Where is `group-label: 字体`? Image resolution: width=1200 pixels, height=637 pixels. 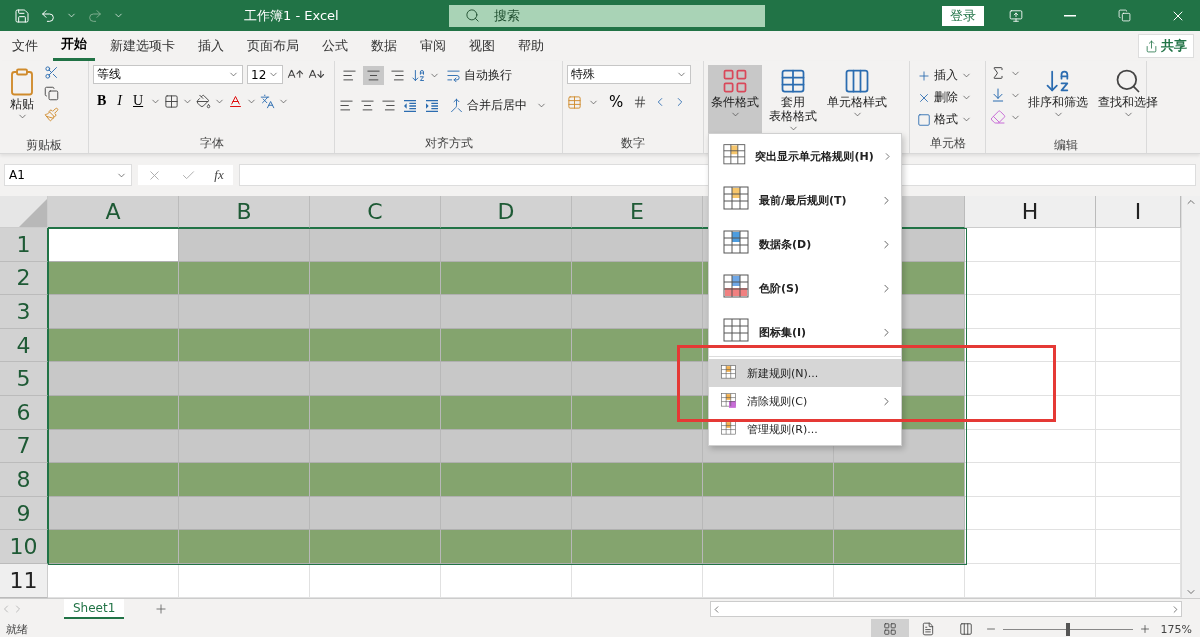
group-label: 字体 is located at coordinates (211, 143).